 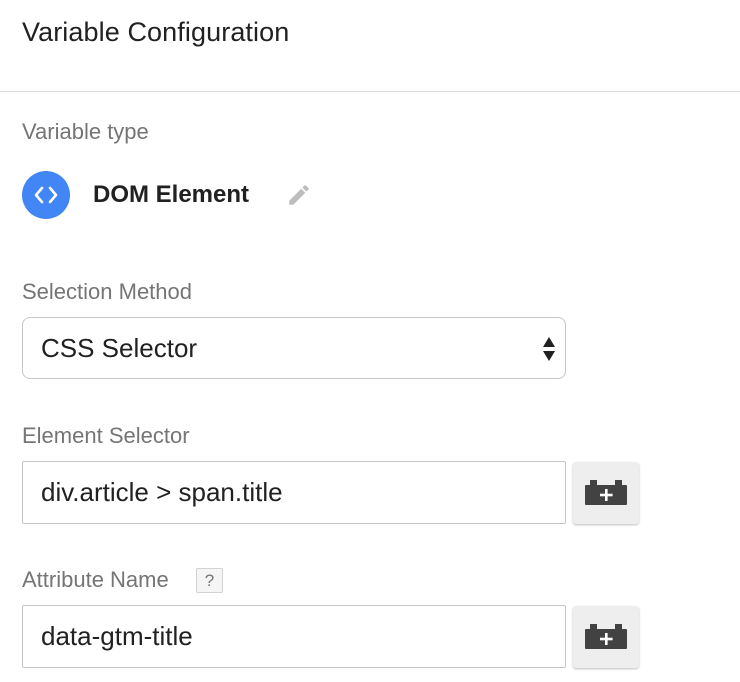 I want to click on attribute-name-input: data-gtm-title, so click(x=294, y=636).